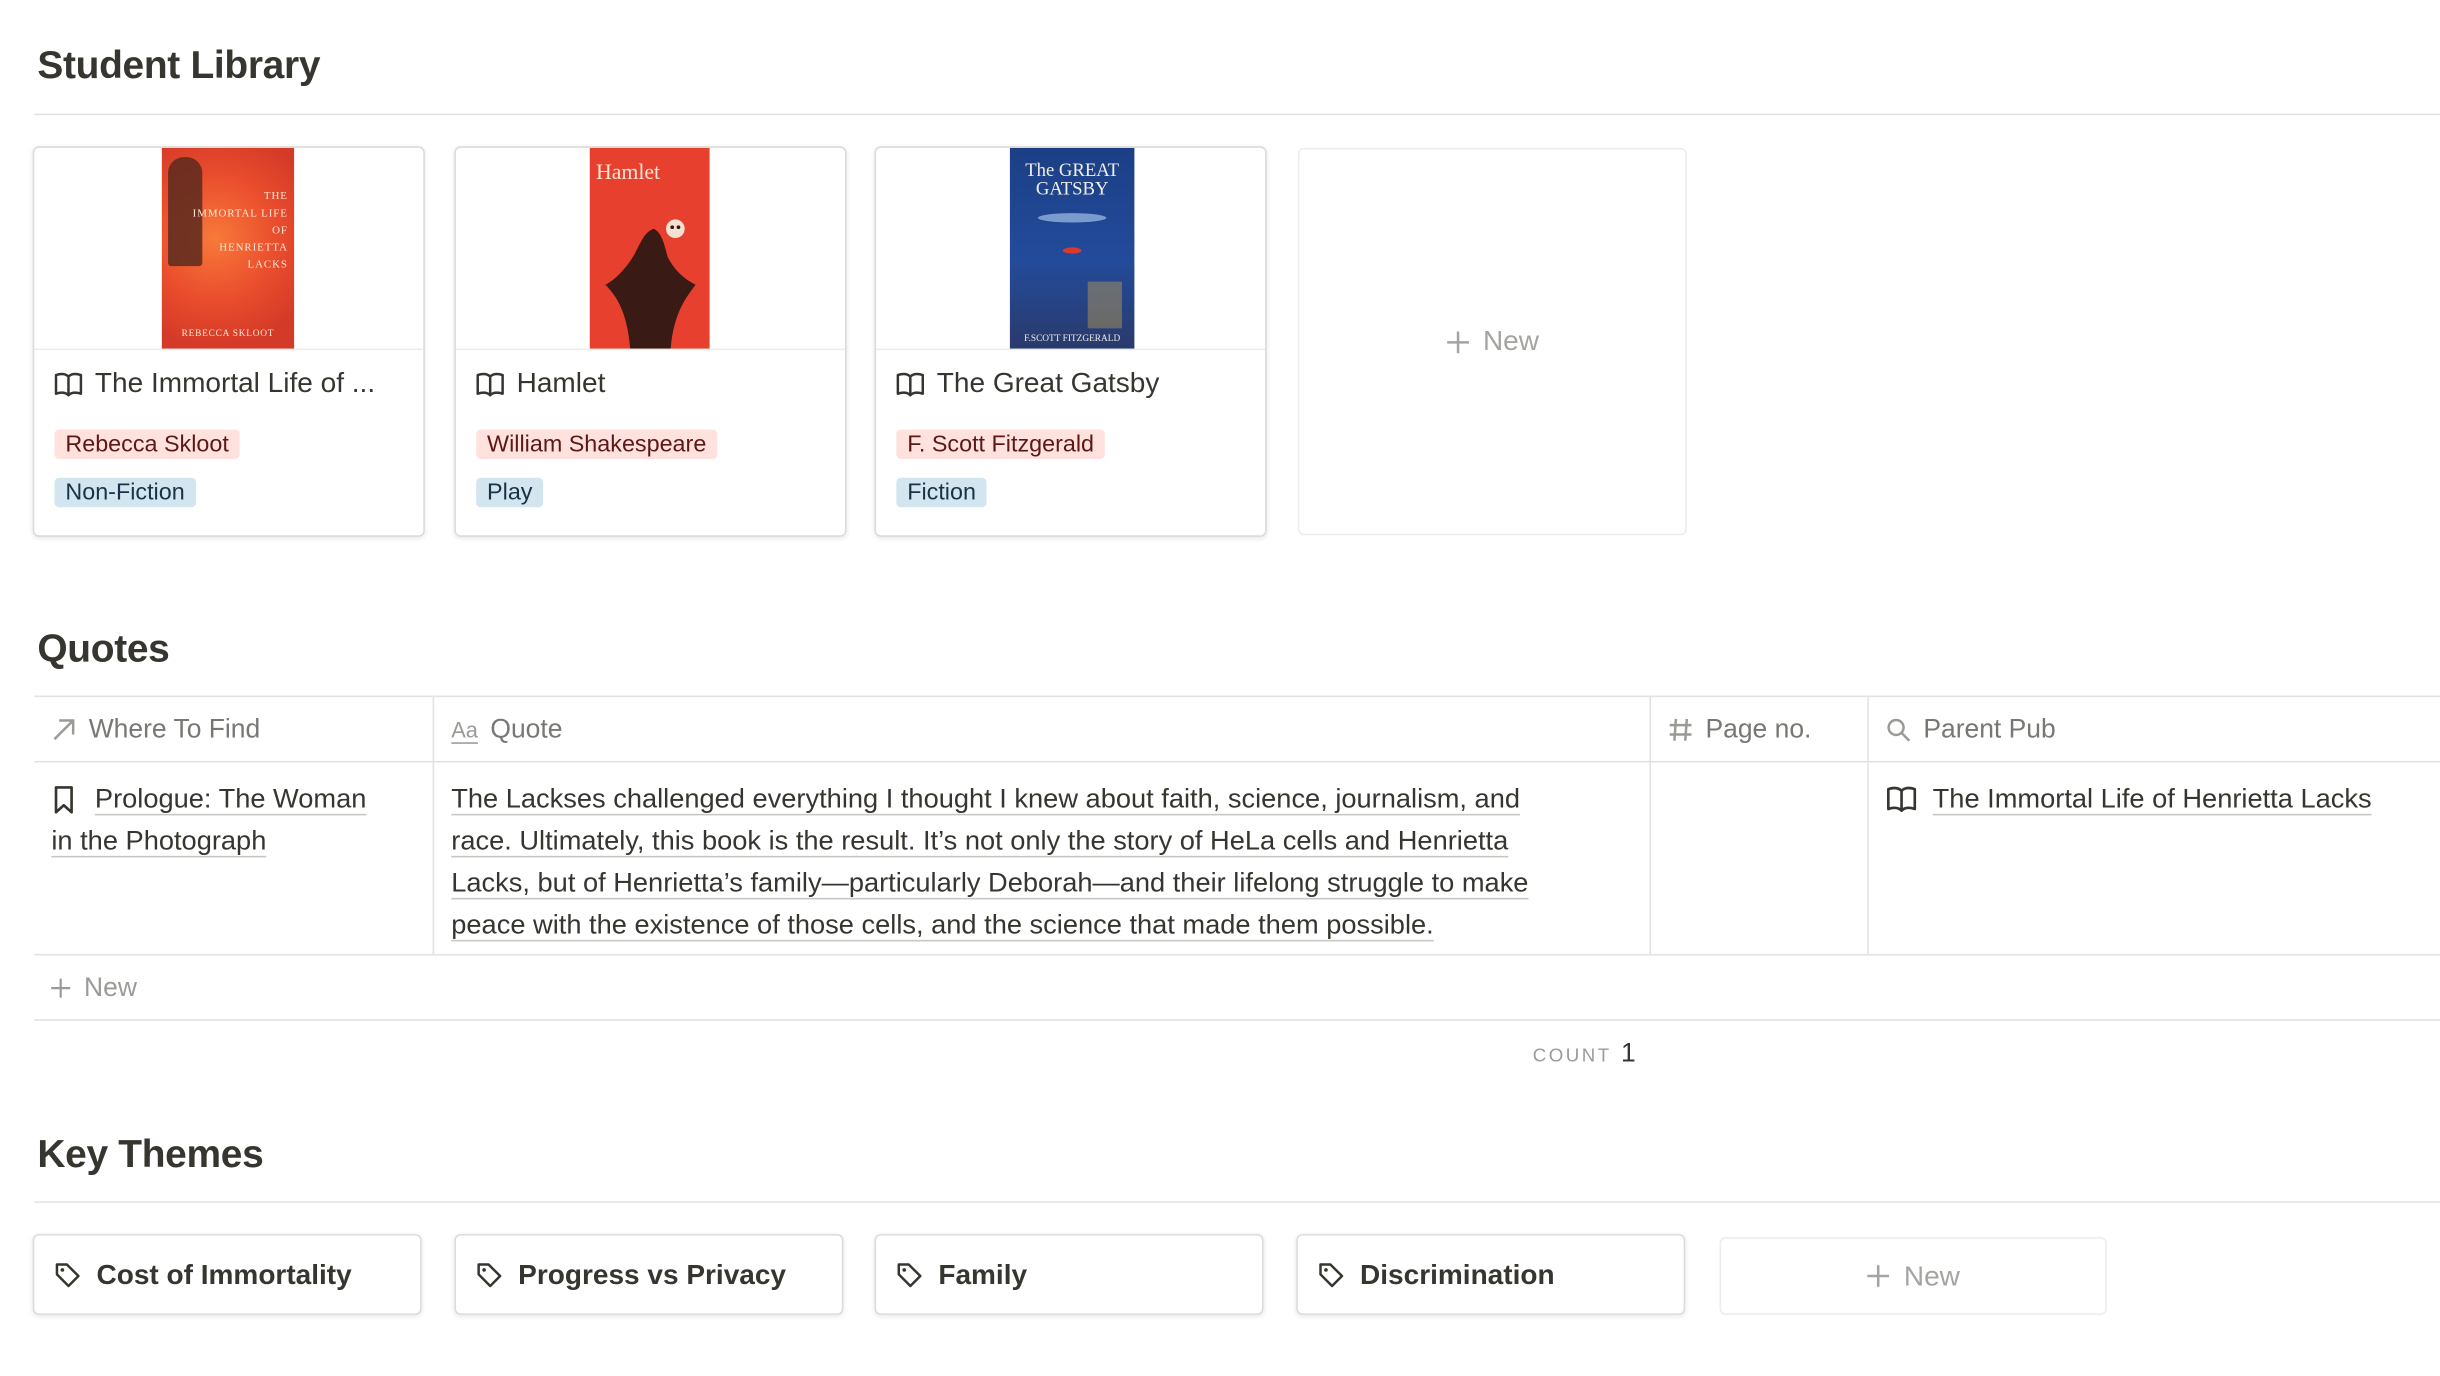 This screenshot has height=1376, width=2440. Describe the element at coordinates (240, 213) in the screenshot. I see `cover-text: IMMORTAL LIFE` at that location.